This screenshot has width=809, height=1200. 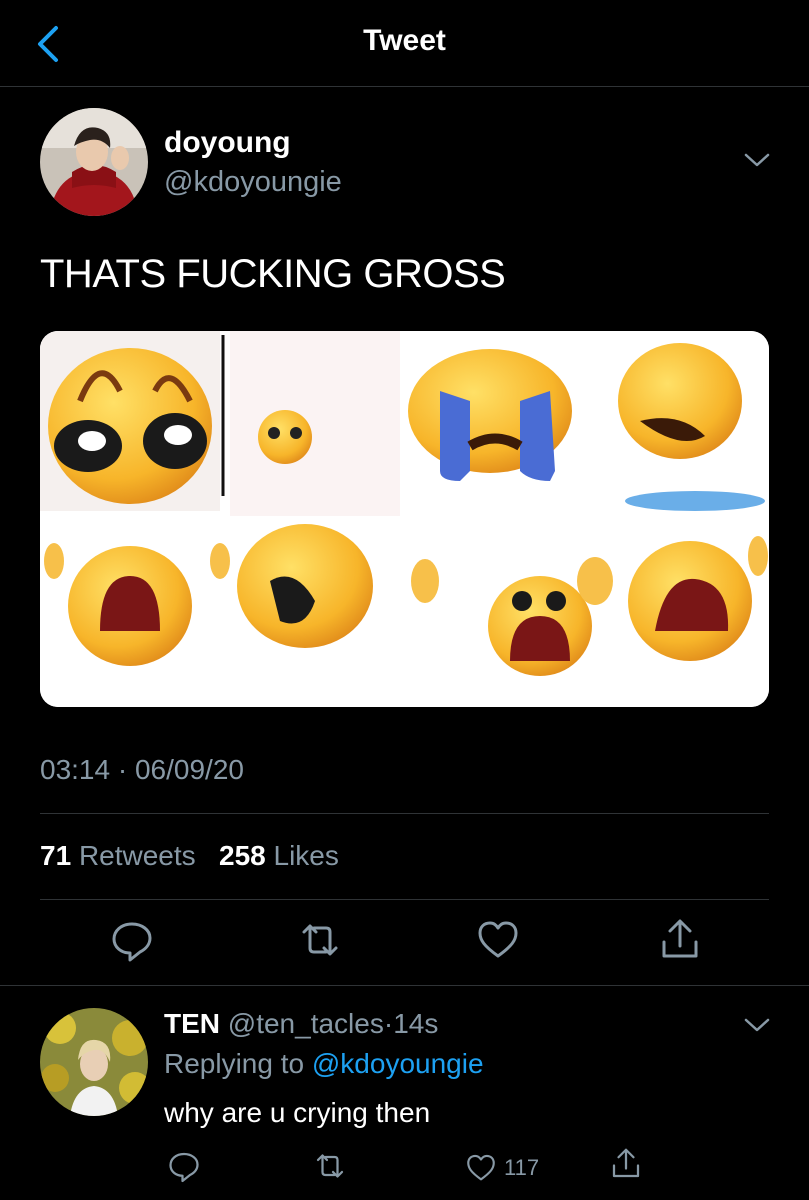 I want to click on likes-label: Likes, so click(x=306, y=855).